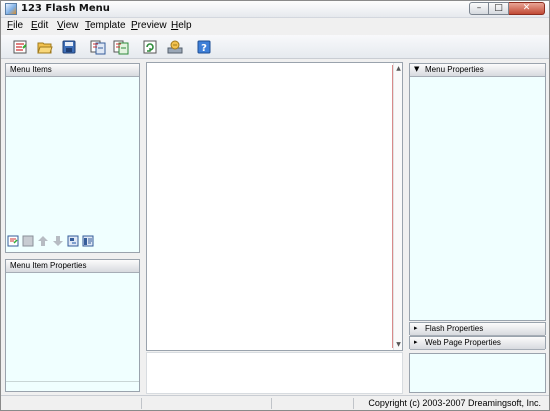 The width and height of the screenshot is (550, 411). What do you see at coordinates (105, 25) in the screenshot?
I see `menu-template: Template` at bounding box center [105, 25].